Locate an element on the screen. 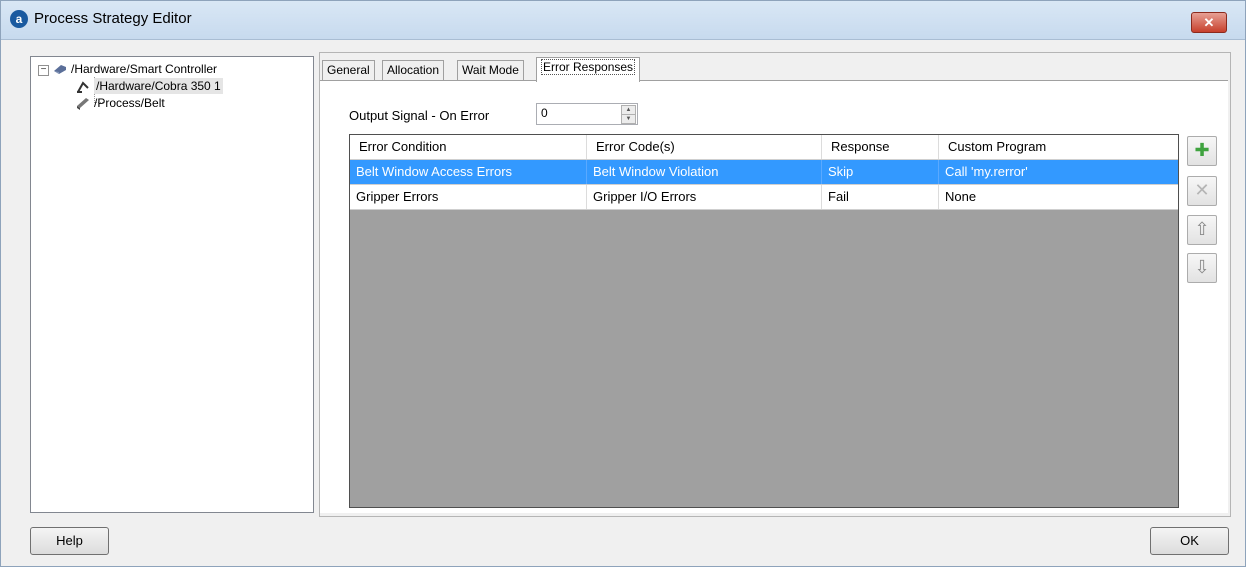  app-logo-icon: a is located at coordinates (19, 19).